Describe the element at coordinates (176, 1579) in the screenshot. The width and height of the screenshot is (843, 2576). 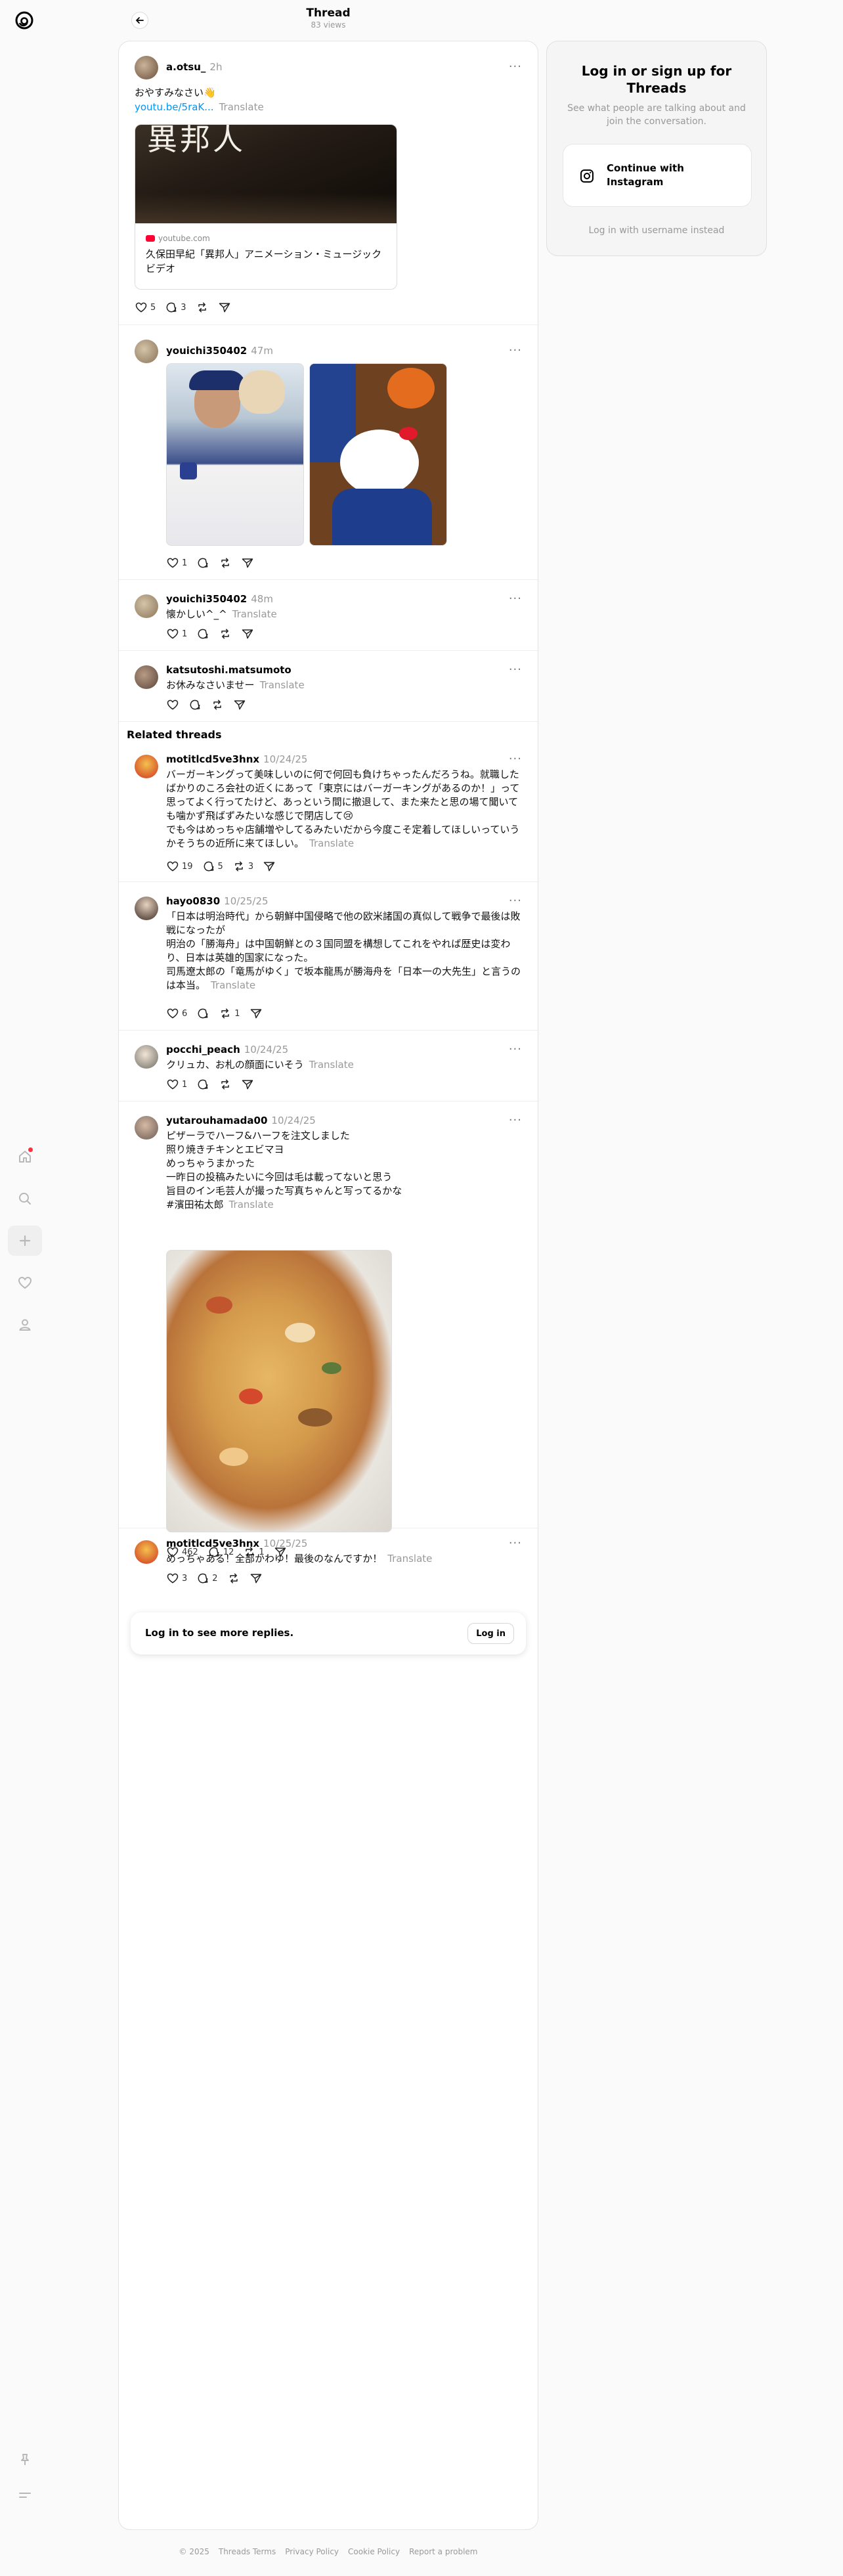
I see `like-button: 3` at that location.